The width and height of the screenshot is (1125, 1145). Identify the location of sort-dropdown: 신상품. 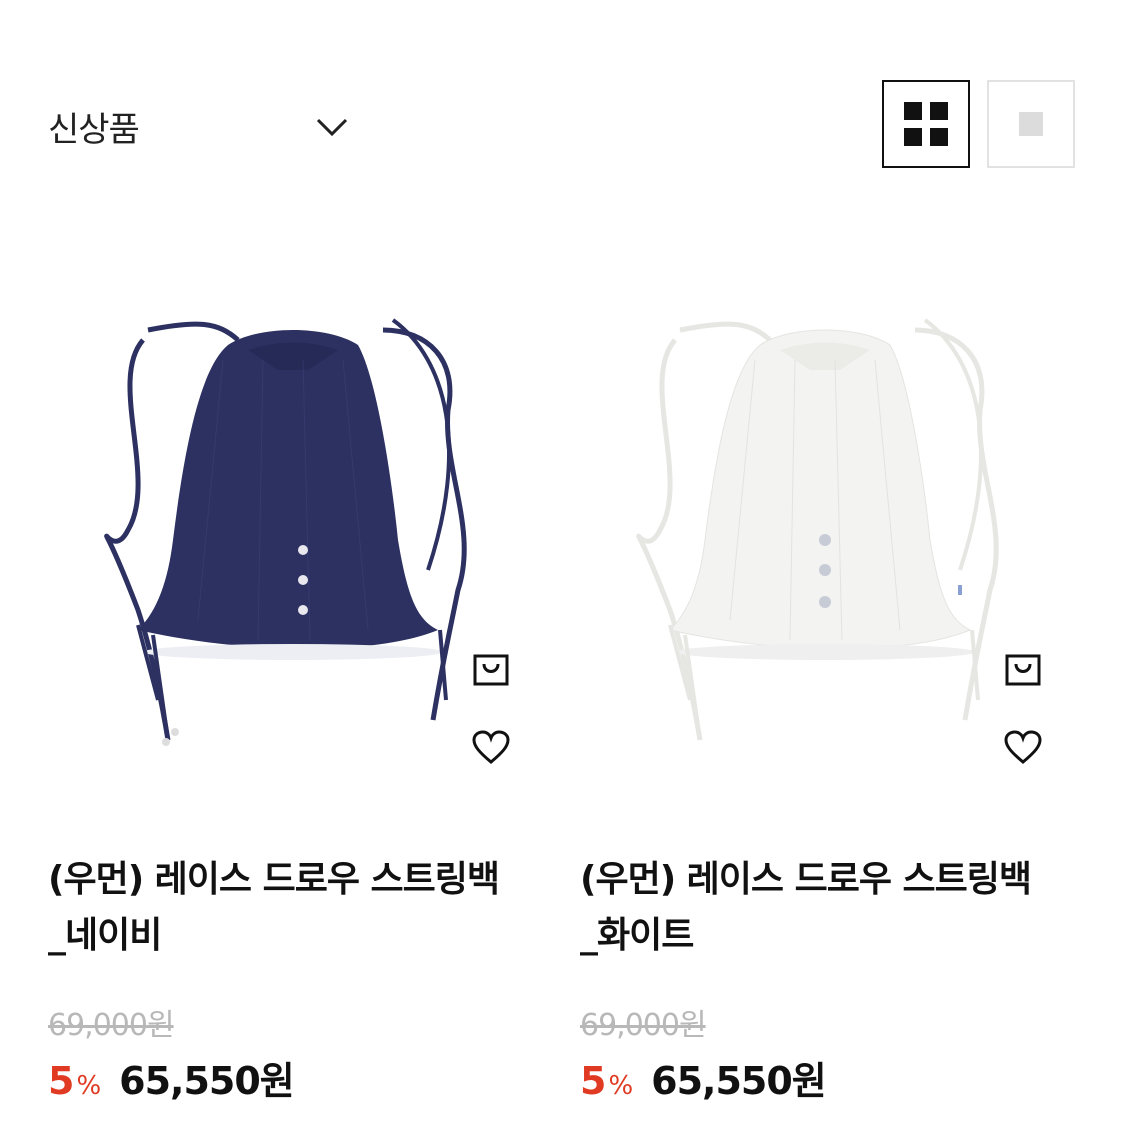
(203, 126).